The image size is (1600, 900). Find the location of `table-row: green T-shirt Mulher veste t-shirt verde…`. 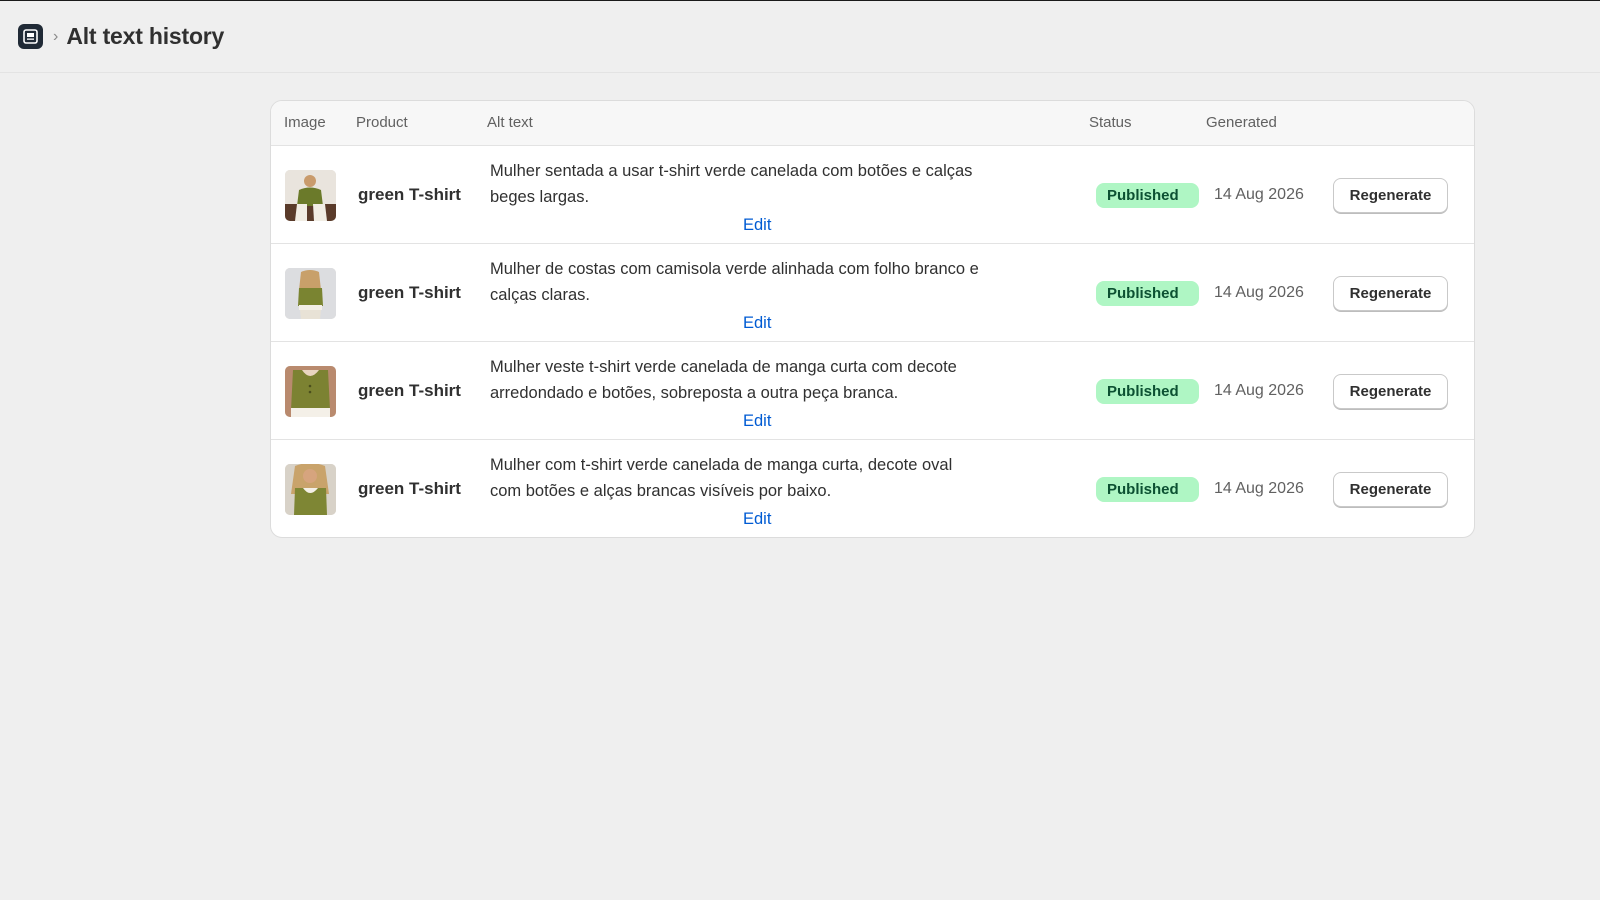

table-row: green T-shirt Mulher veste t-shirt verde… is located at coordinates (872, 391).